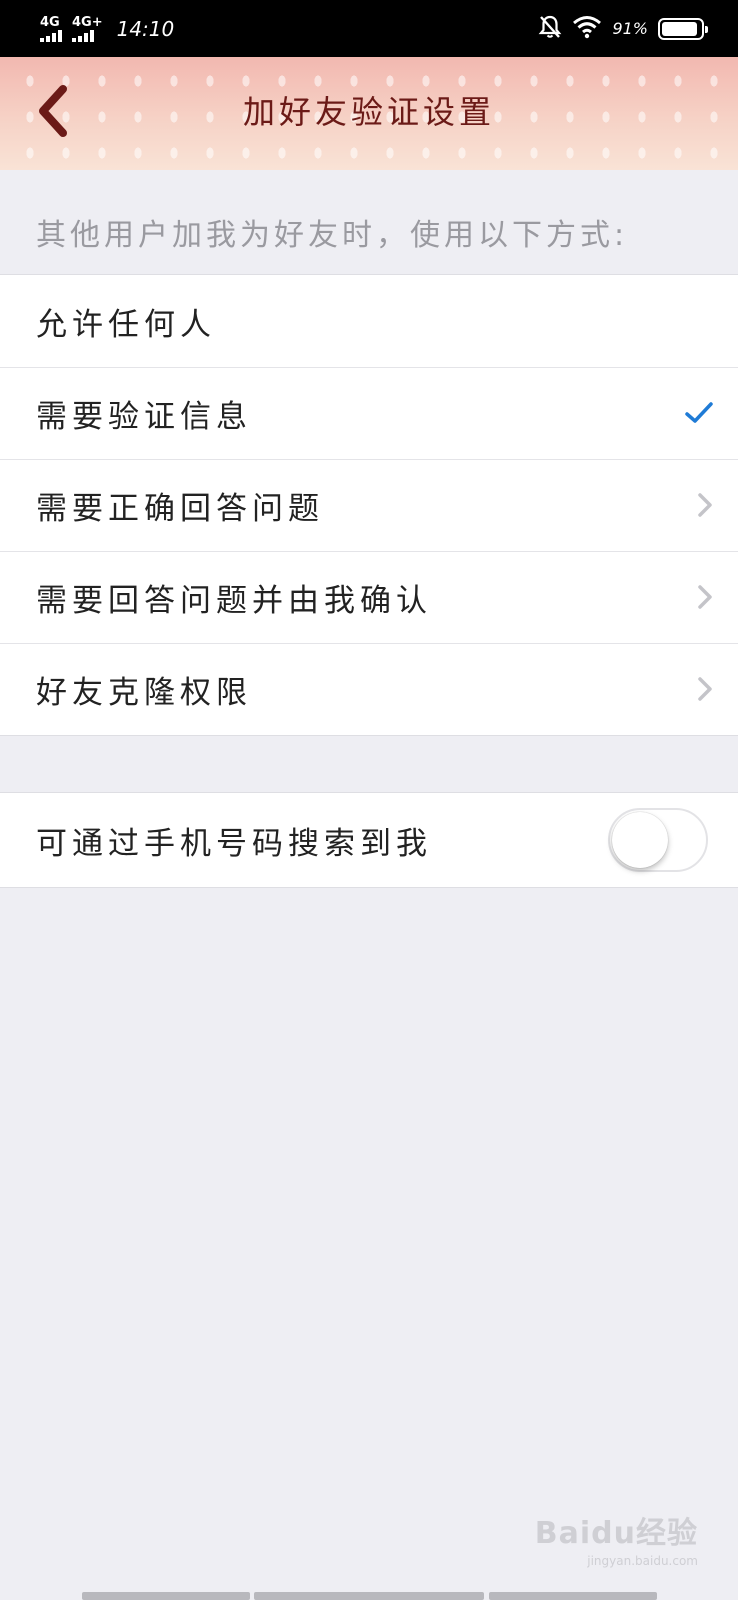  Describe the element at coordinates (369, 689) in the screenshot. I see `option-friend-clone-permission: 好友克隆权限` at that location.